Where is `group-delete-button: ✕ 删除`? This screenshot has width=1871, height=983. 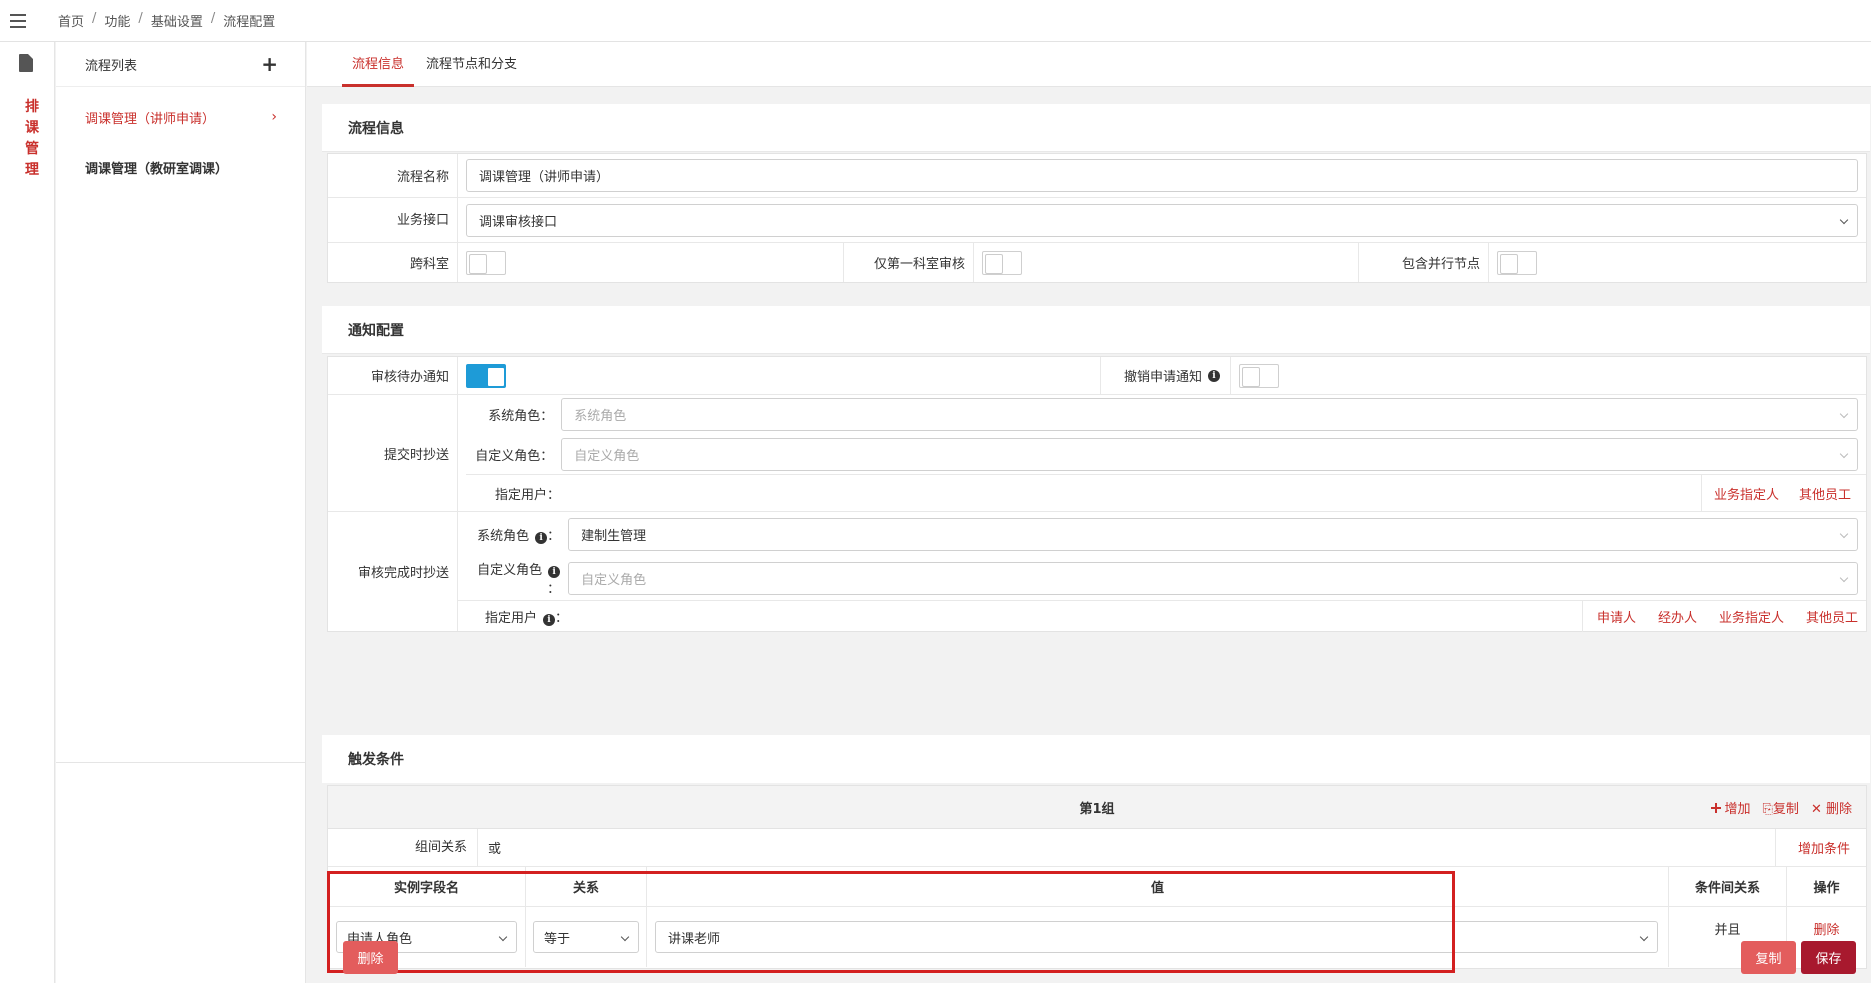 group-delete-button: ✕ 删除 is located at coordinates (1831, 807).